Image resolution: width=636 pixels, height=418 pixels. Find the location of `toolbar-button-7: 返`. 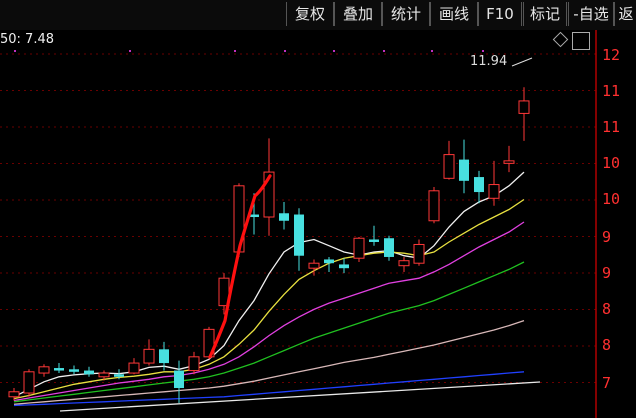

toolbar-button-7: 返 is located at coordinates (625, 14).